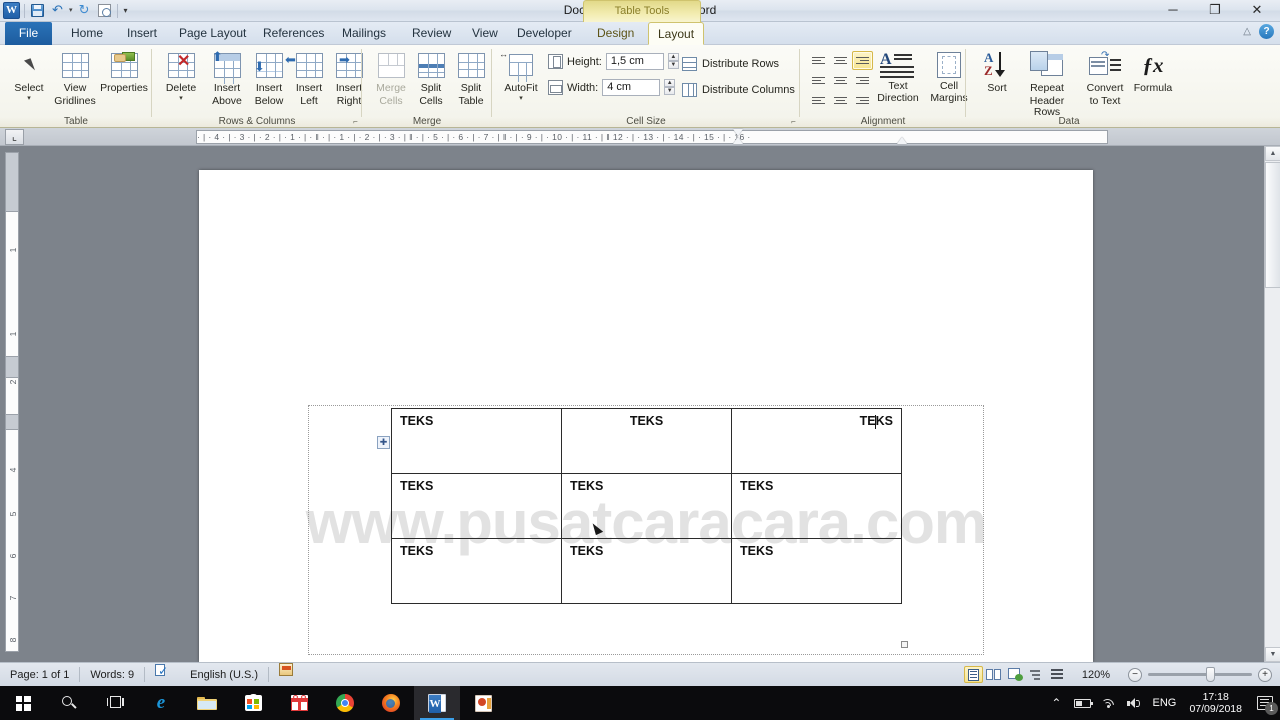 The height and width of the screenshot is (720, 1280). I want to click on tab-selector-button: ⌞, so click(14, 137).